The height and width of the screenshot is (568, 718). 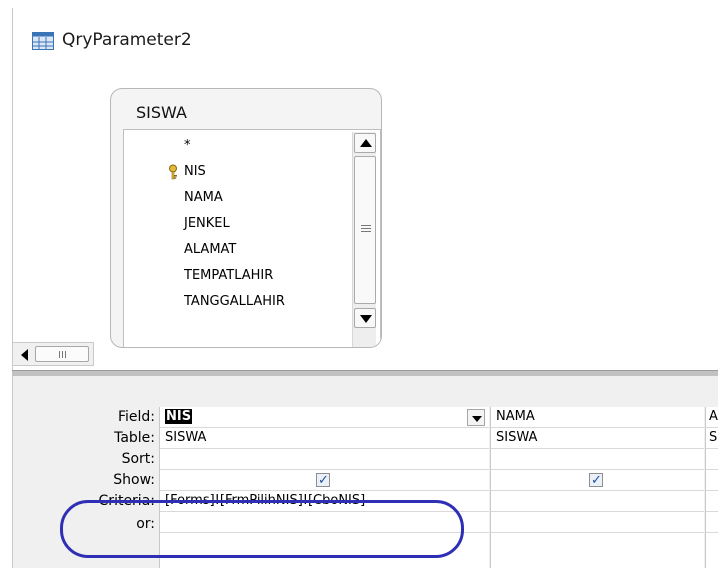 What do you see at coordinates (597, 417) in the screenshot?
I see `field-cell: NAMA` at bounding box center [597, 417].